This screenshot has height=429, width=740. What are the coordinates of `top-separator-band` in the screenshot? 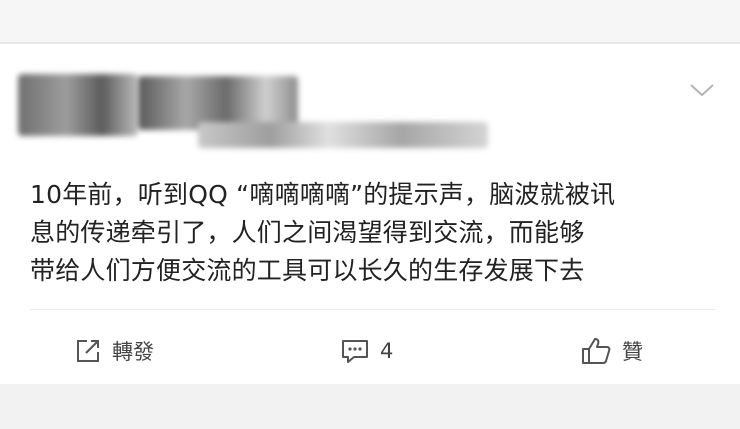 It's located at (370, 21).